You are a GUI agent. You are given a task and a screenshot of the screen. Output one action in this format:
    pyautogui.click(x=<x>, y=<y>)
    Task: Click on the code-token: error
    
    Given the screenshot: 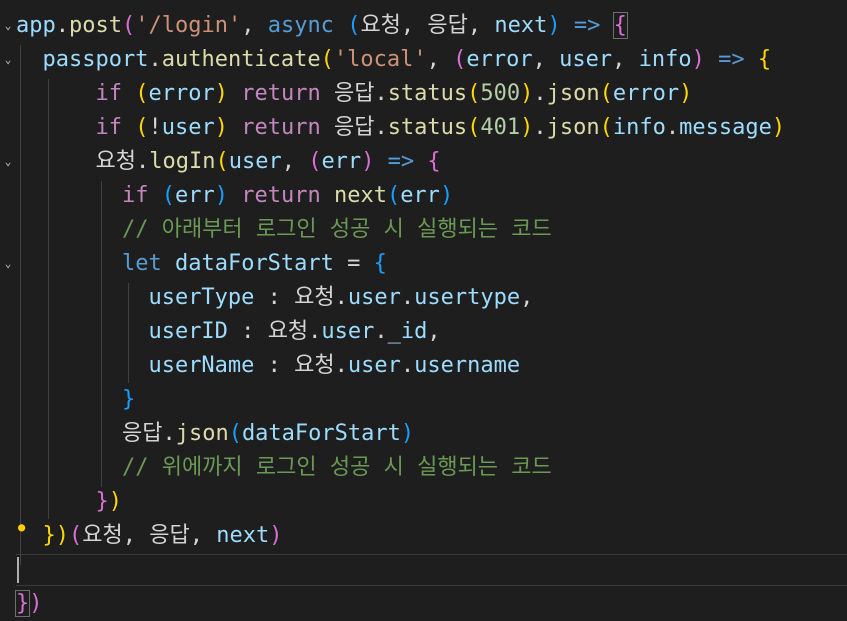 What is the action you would take?
    pyautogui.click(x=499, y=59)
    